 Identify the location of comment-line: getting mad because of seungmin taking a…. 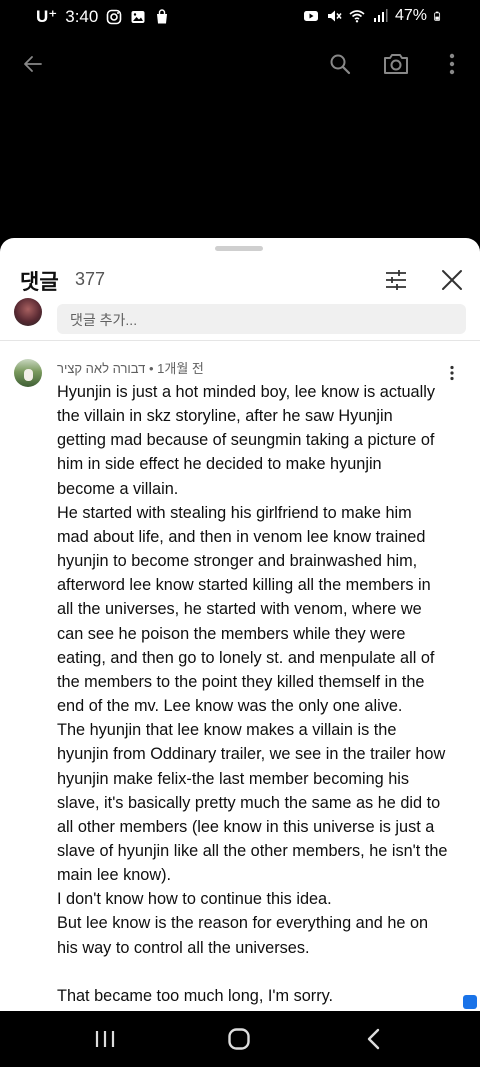
(246, 440).